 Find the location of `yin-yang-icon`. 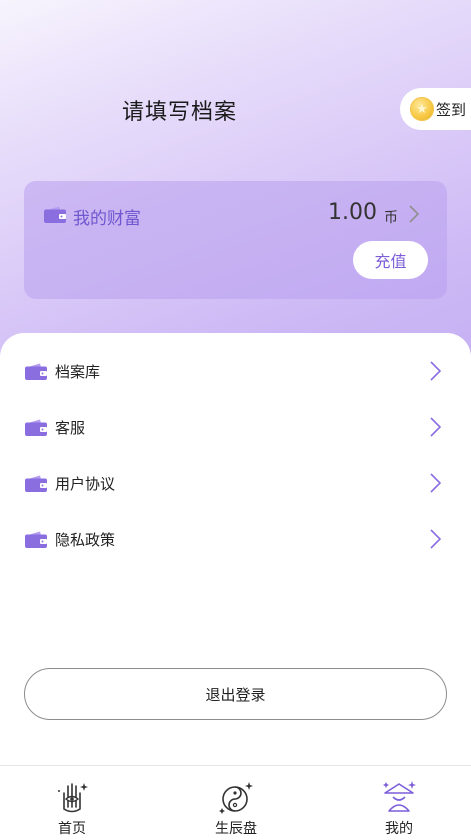

yin-yang-icon is located at coordinates (236, 798).